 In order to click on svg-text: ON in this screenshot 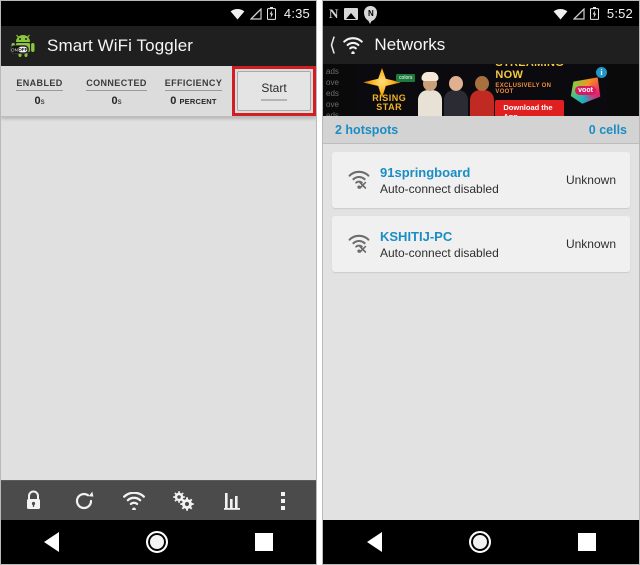, I will do `click(14, 49)`.